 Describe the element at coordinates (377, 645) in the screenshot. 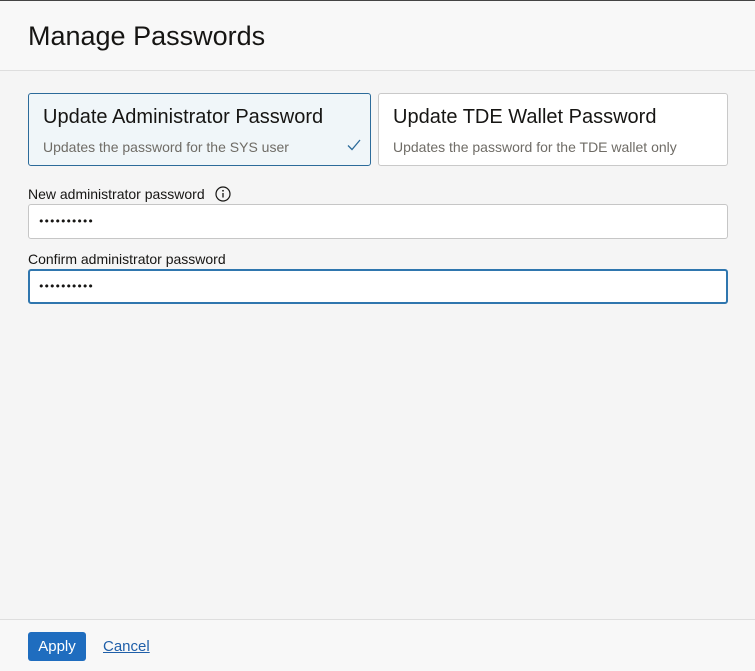

I see `dialog-footer: Apply Cancel` at that location.